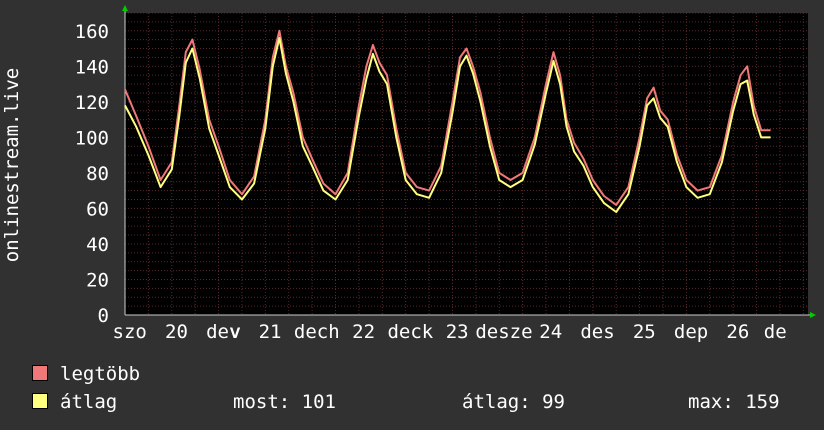 This screenshot has width=824, height=430. Describe the element at coordinates (97, 209) in the screenshot. I see `y-tick-label: 60` at that location.